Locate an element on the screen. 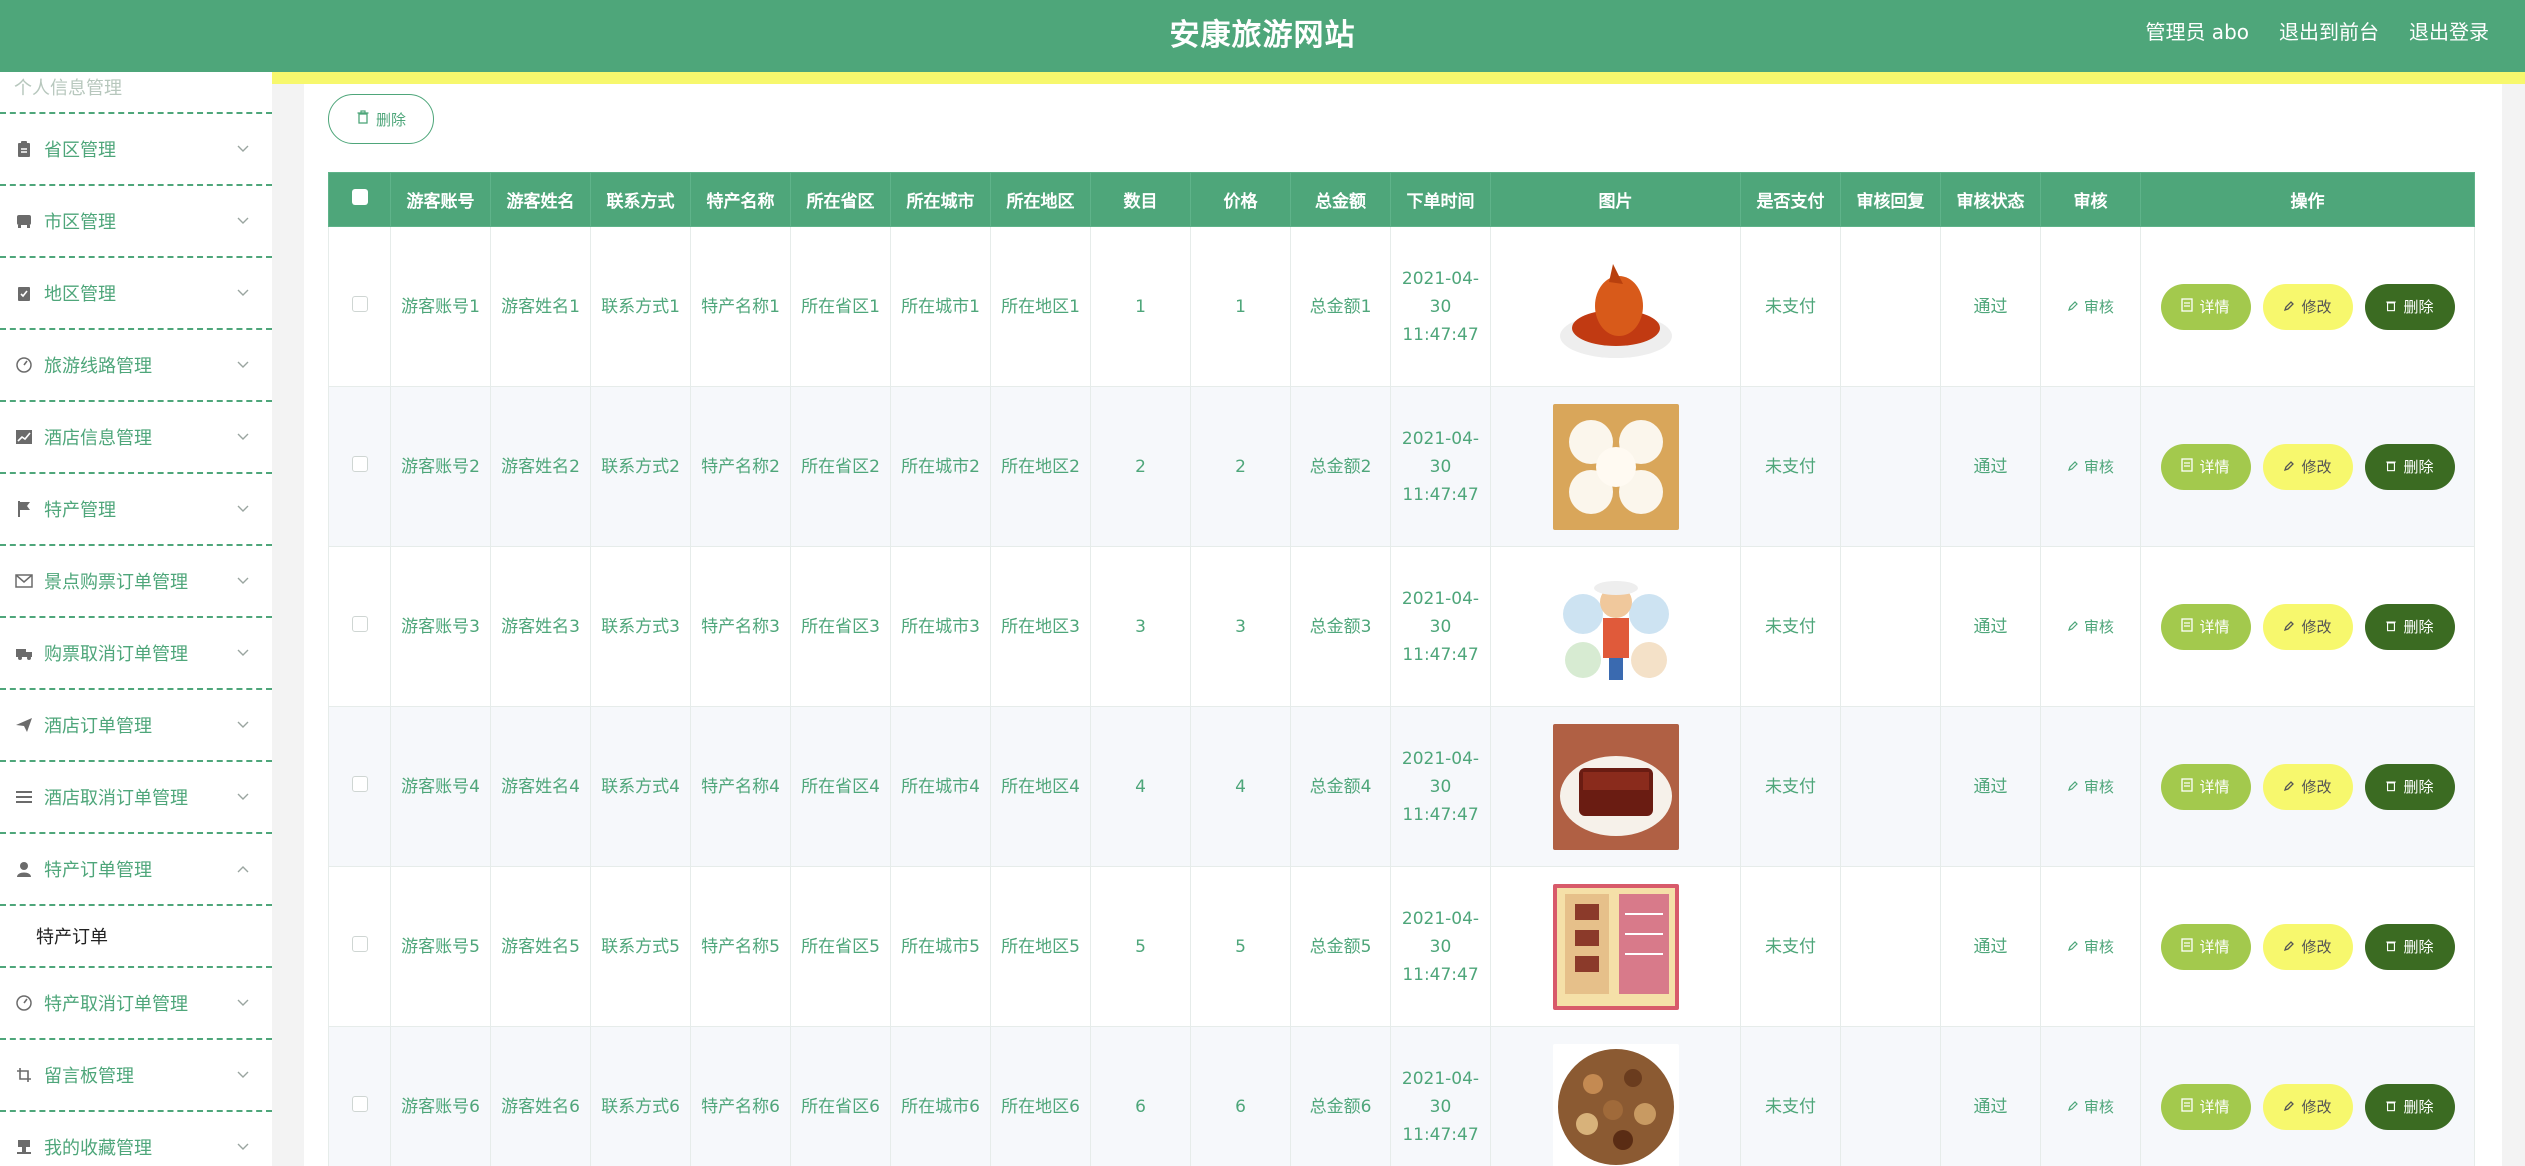 This screenshot has width=2525, height=1166. cell-city: 所在城市2 is located at coordinates (940, 466).